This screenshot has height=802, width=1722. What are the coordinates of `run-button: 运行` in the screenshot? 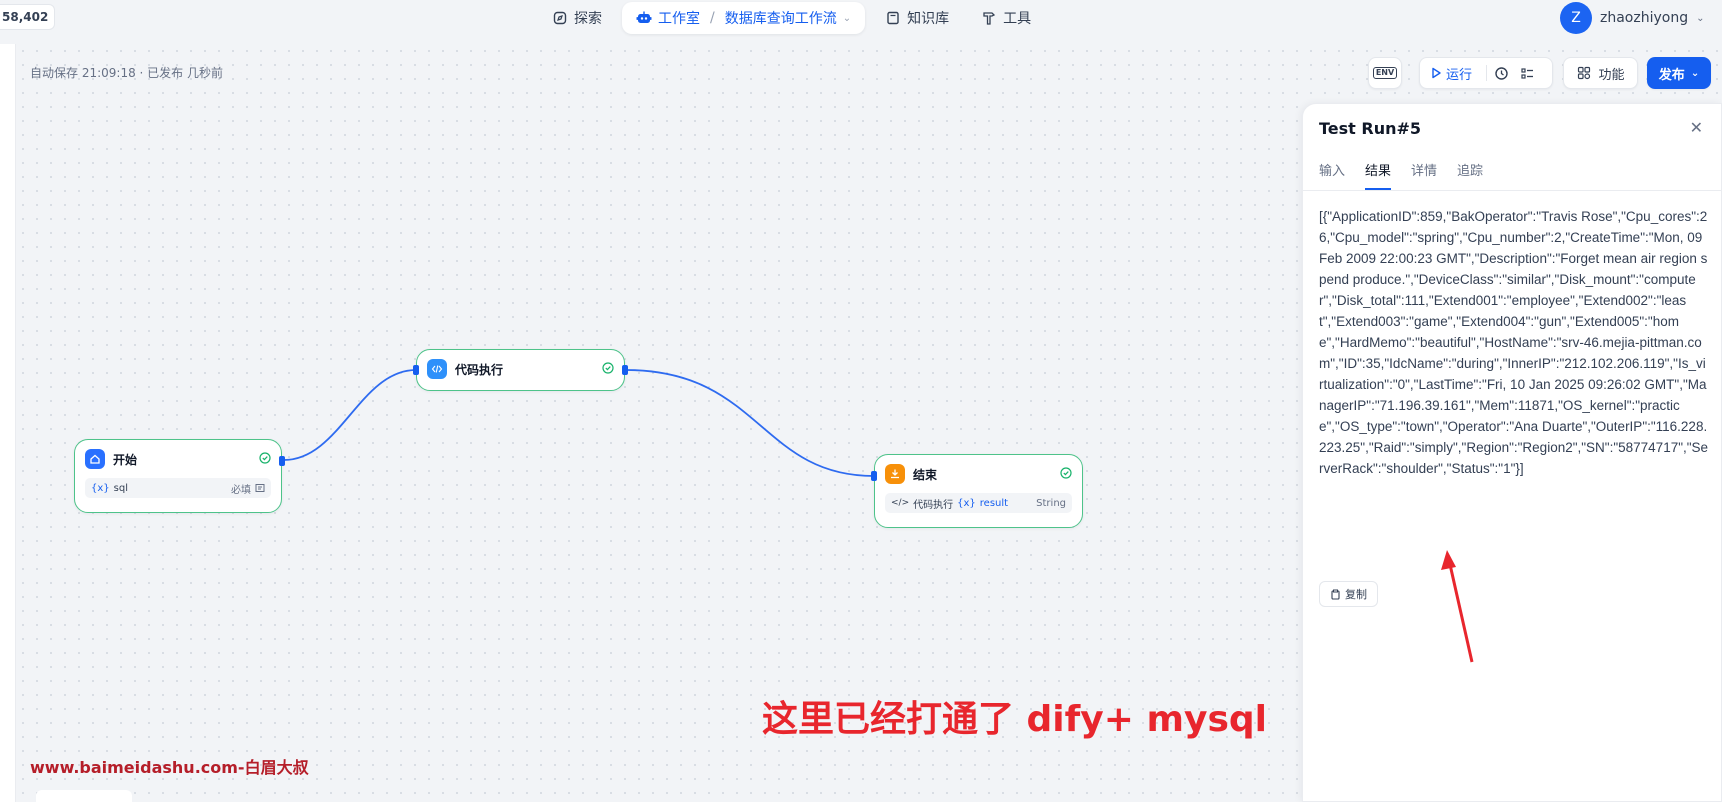 It's located at (1453, 73).